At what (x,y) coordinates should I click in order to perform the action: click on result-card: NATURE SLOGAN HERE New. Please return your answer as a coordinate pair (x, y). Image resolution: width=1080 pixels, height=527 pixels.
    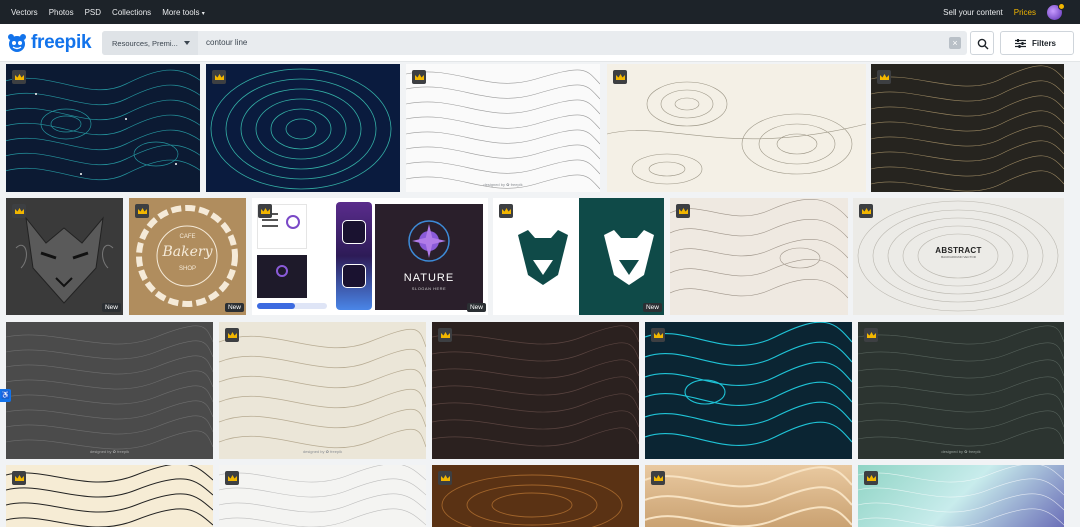
    Looking at the image, I should click on (370, 256).